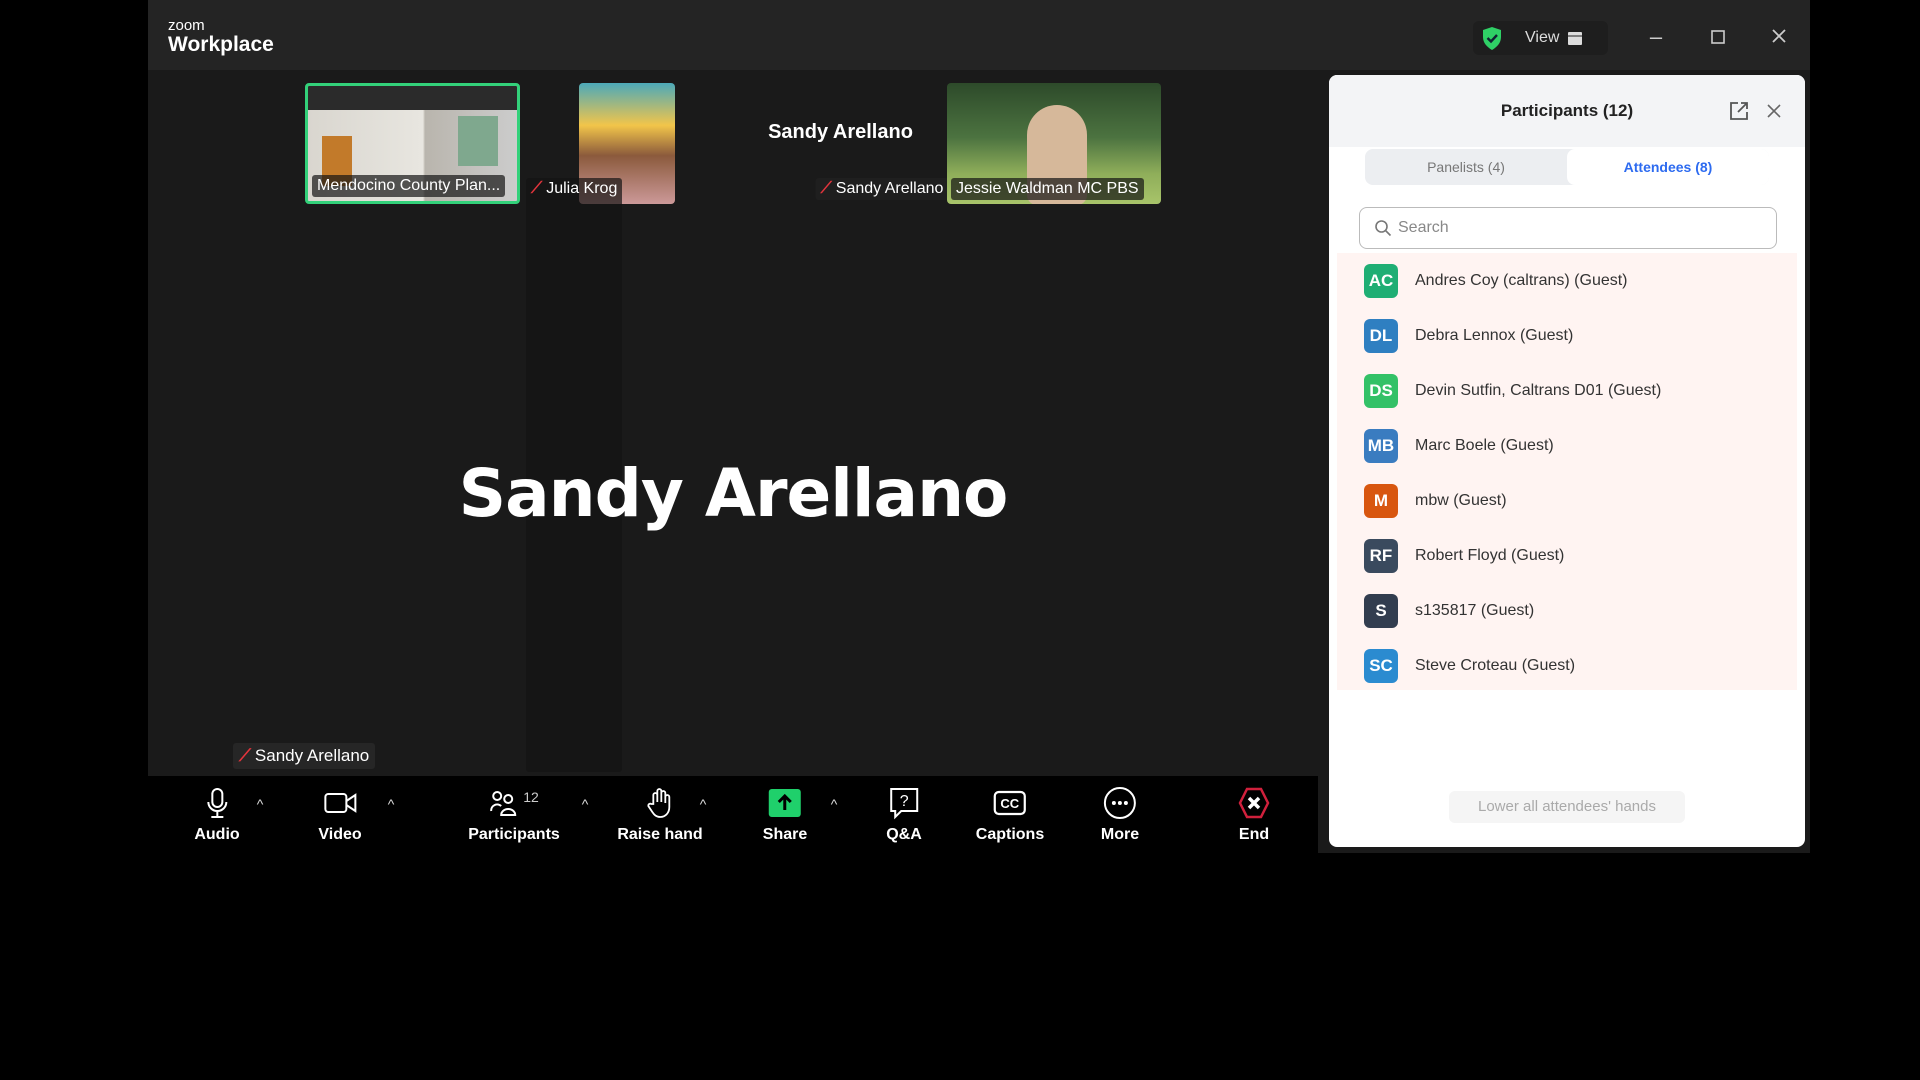 Image resolution: width=1920 pixels, height=1080 pixels. I want to click on view-label: View, so click(1542, 37).